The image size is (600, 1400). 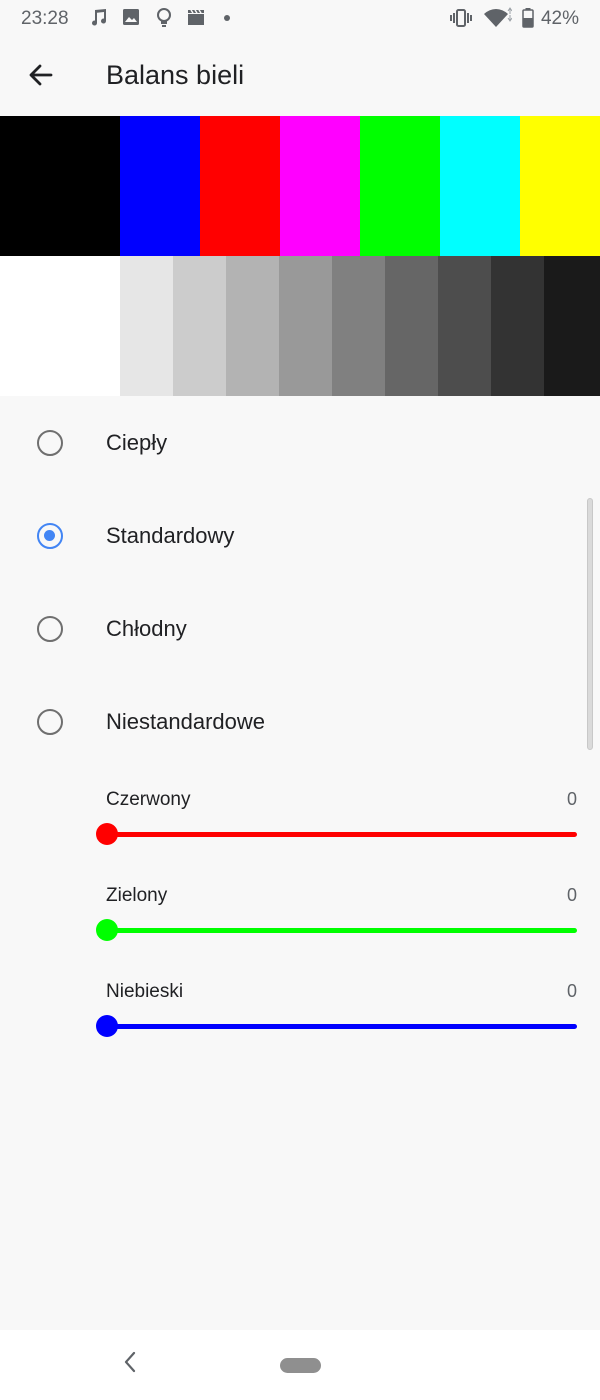 I want to click on back-button, so click(x=41, y=77).